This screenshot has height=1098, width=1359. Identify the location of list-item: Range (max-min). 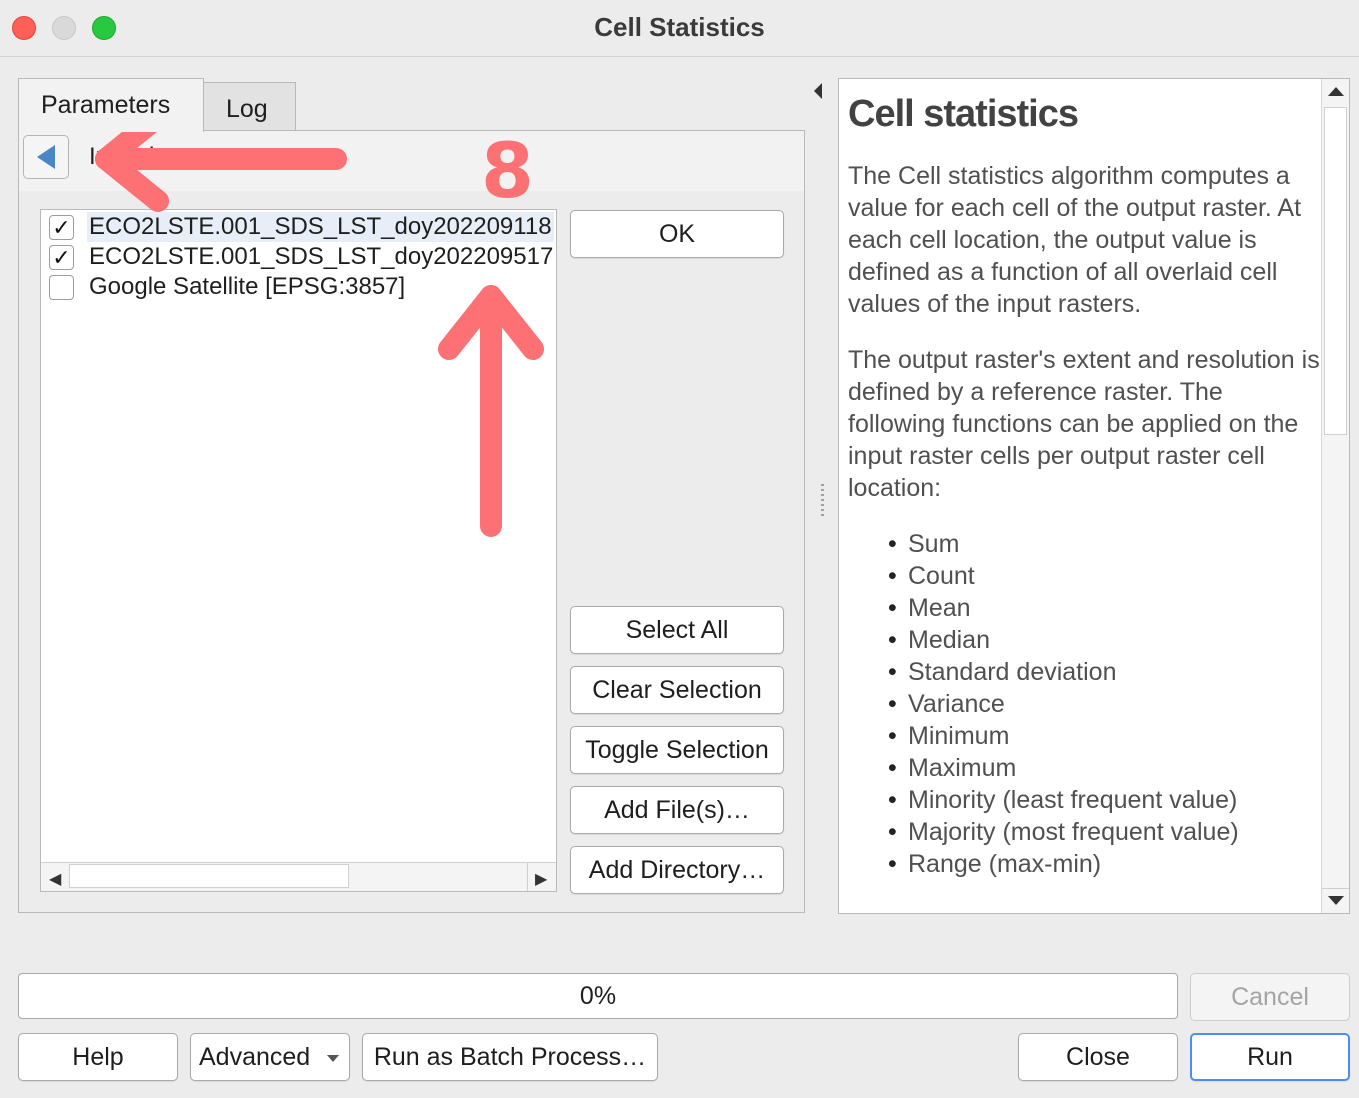
(1104, 864).